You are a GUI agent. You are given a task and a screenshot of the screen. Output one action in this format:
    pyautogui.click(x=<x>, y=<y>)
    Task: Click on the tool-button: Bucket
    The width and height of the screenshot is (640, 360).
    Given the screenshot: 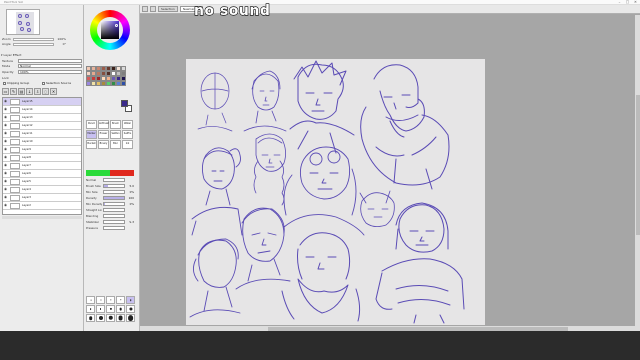 What is the action you would take?
    pyautogui.click(x=91, y=144)
    